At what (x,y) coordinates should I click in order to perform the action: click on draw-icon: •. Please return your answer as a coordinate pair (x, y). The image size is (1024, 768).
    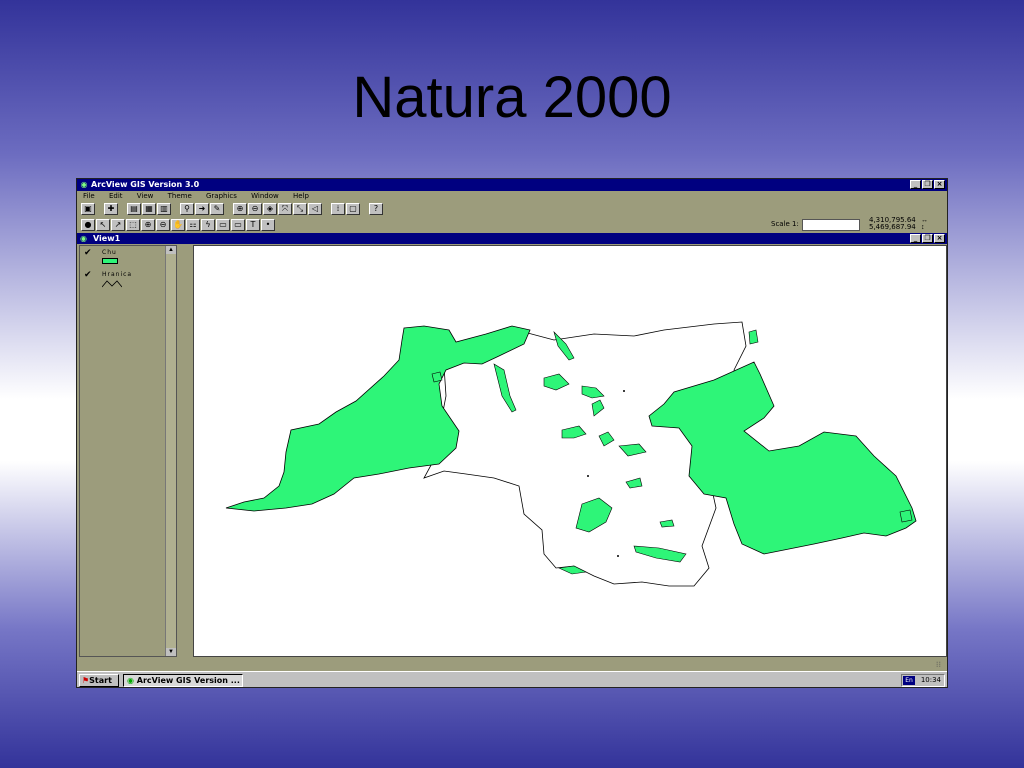
    Looking at the image, I should click on (268, 225).